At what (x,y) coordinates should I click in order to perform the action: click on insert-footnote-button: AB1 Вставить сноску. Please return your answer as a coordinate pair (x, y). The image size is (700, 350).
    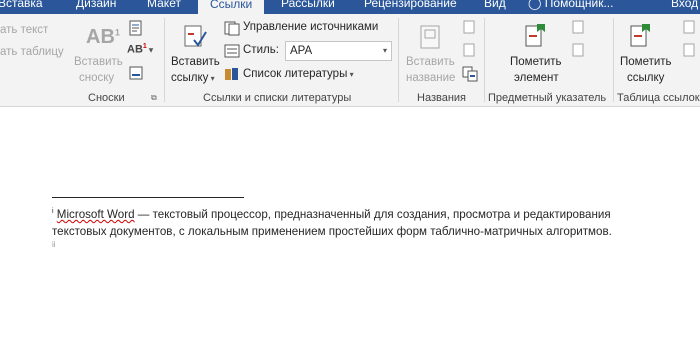
    Looking at the image, I should click on (97, 57).